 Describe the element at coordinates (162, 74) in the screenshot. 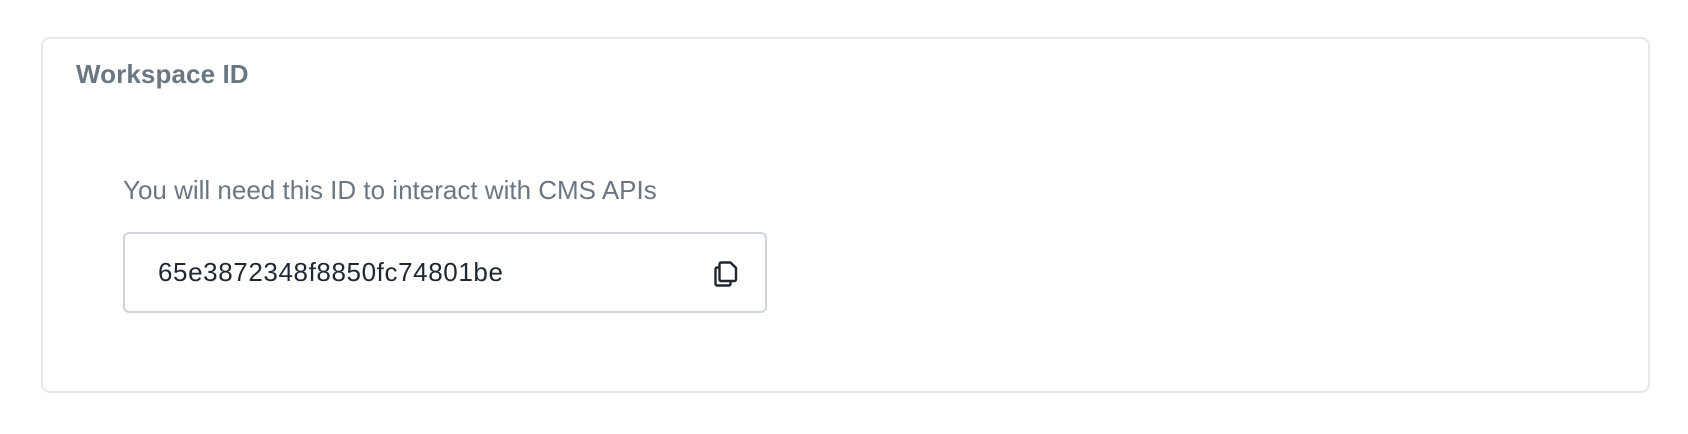

I see `card-title: Workspace ID` at that location.